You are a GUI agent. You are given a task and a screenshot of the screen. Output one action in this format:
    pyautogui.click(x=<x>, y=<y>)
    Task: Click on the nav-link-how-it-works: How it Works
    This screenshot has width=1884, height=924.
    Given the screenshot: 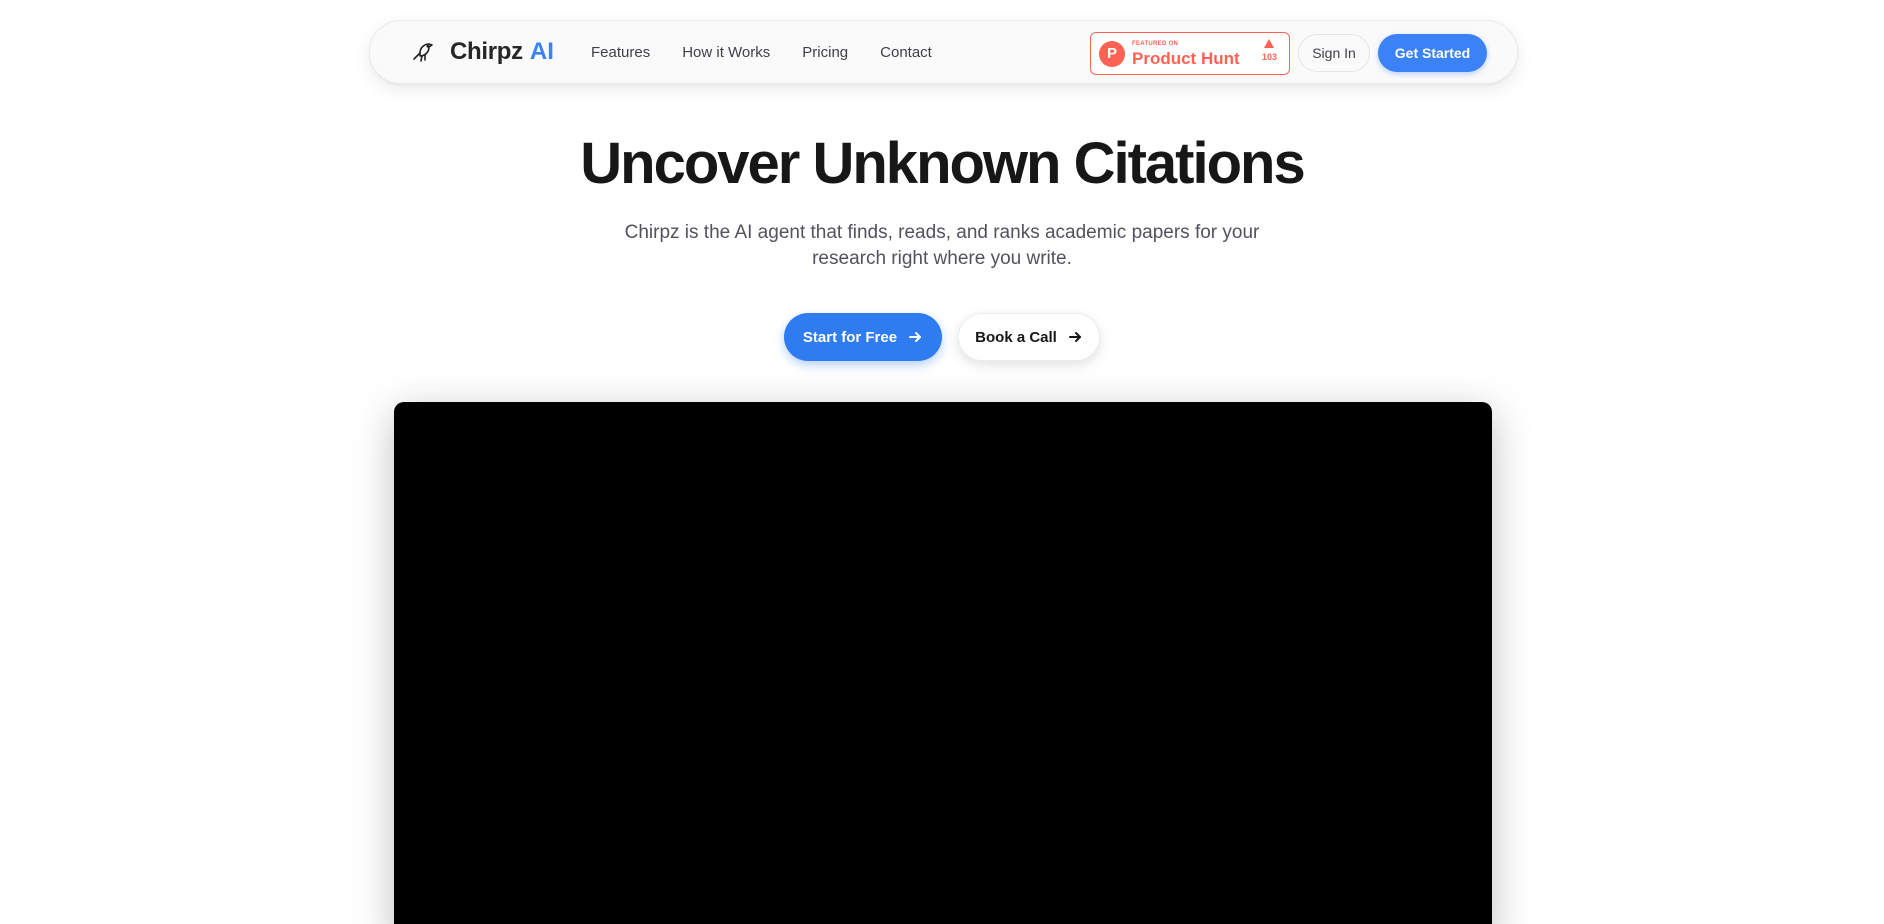 What is the action you would take?
    pyautogui.click(x=726, y=52)
    